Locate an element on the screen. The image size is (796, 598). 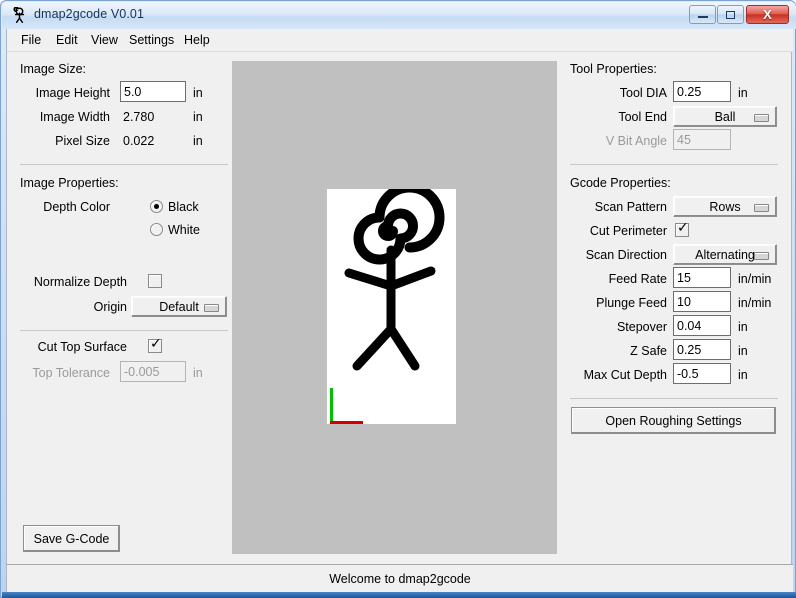
z-safe-input is located at coordinates (702, 349).